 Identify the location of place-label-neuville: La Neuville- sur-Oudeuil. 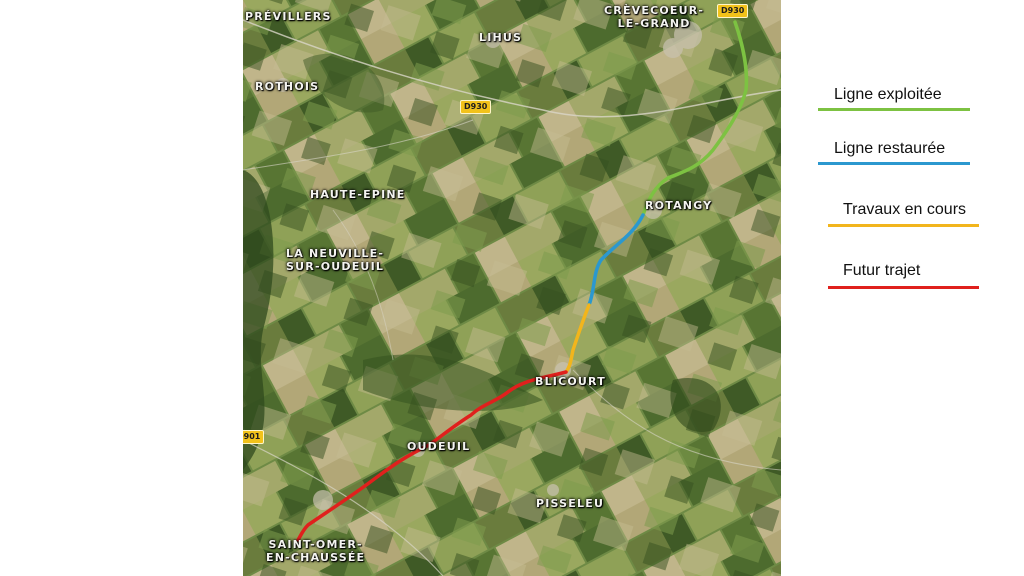
(335, 260).